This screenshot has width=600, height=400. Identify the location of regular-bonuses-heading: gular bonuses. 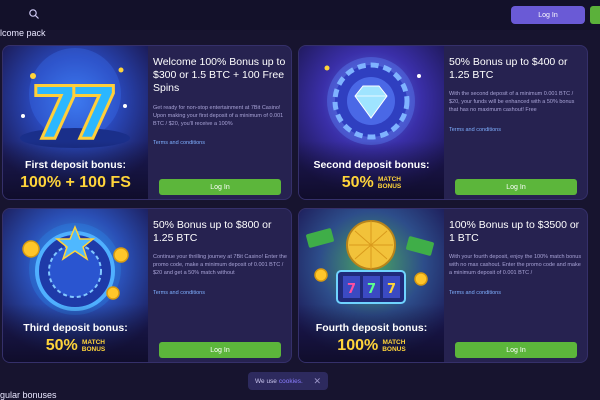
(28, 395).